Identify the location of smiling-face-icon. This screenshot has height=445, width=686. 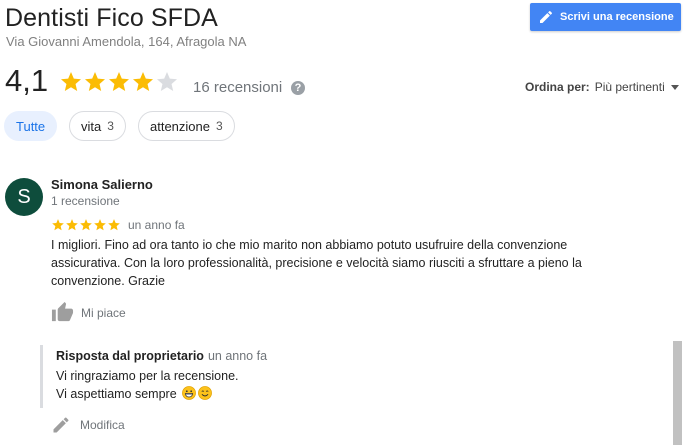
(205, 393).